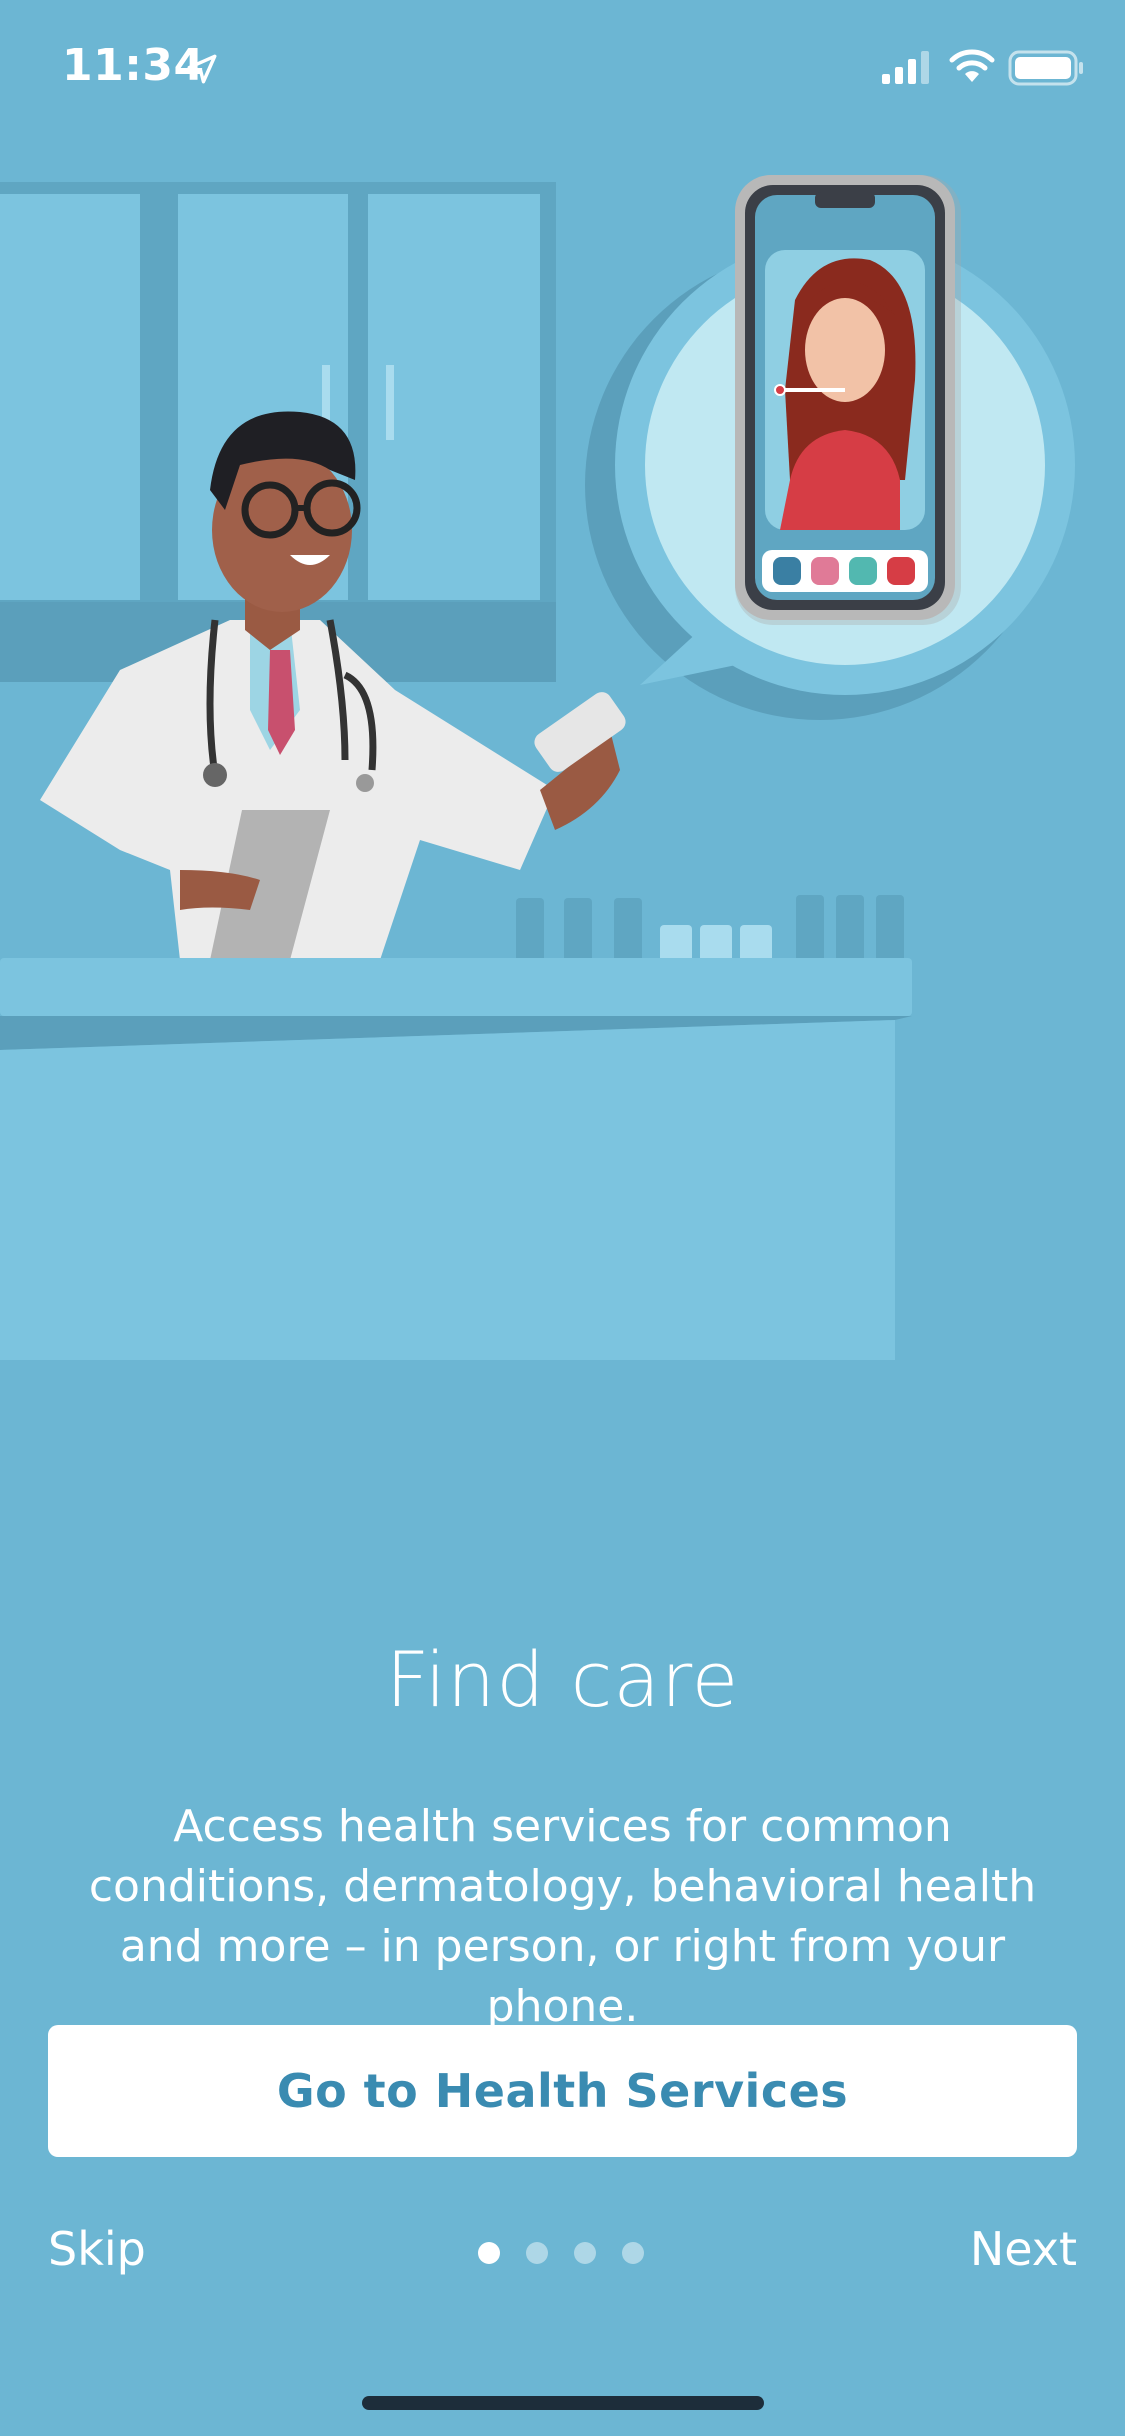 This screenshot has height=2436, width=1125. I want to click on location-arrow-icon, so click(202, 69).